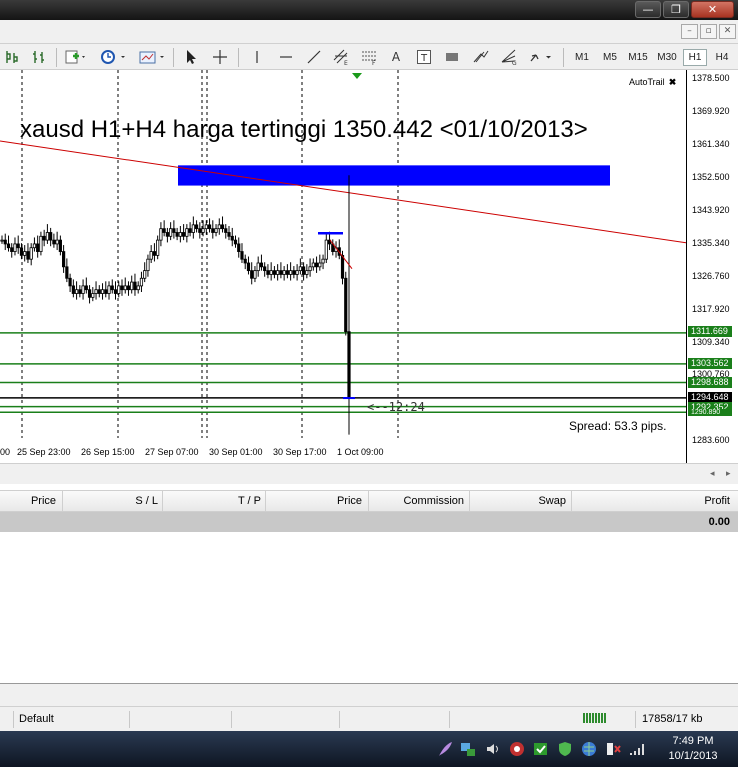 This screenshot has width=738, height=767. Describe the element at coordinates (710, 412) in the screenshot. I see `level-price-badge: 1290.890` at that location.